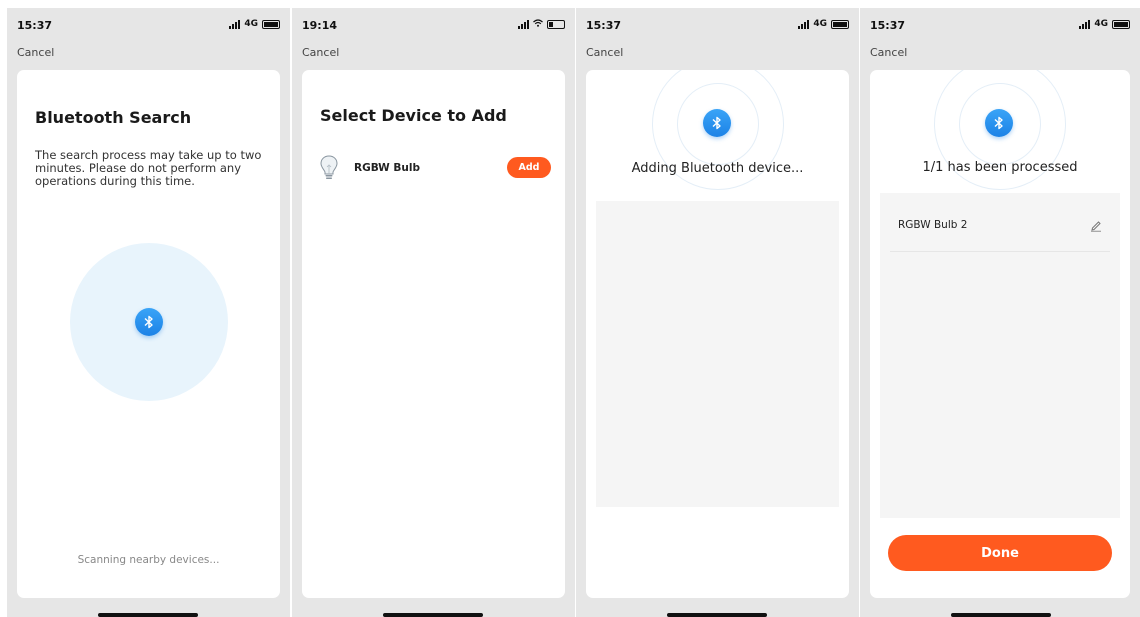 This screenshot has width=1140, height=617. Describe the element at coordinates (717, 354) in the screenshot. I see `device-progress-area` at that location.